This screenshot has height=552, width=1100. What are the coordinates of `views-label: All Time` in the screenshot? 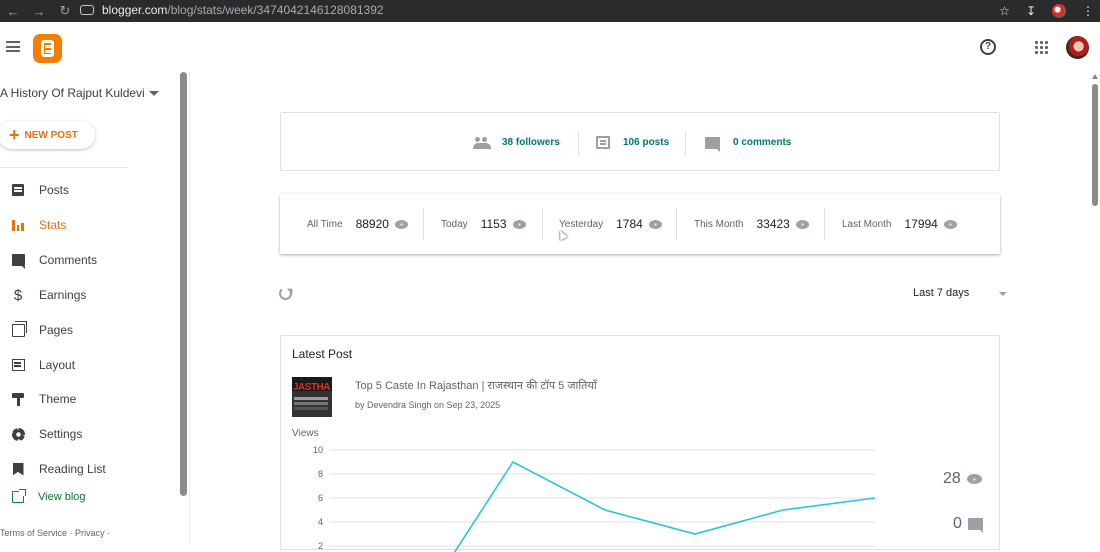 It's located at (325, 224).